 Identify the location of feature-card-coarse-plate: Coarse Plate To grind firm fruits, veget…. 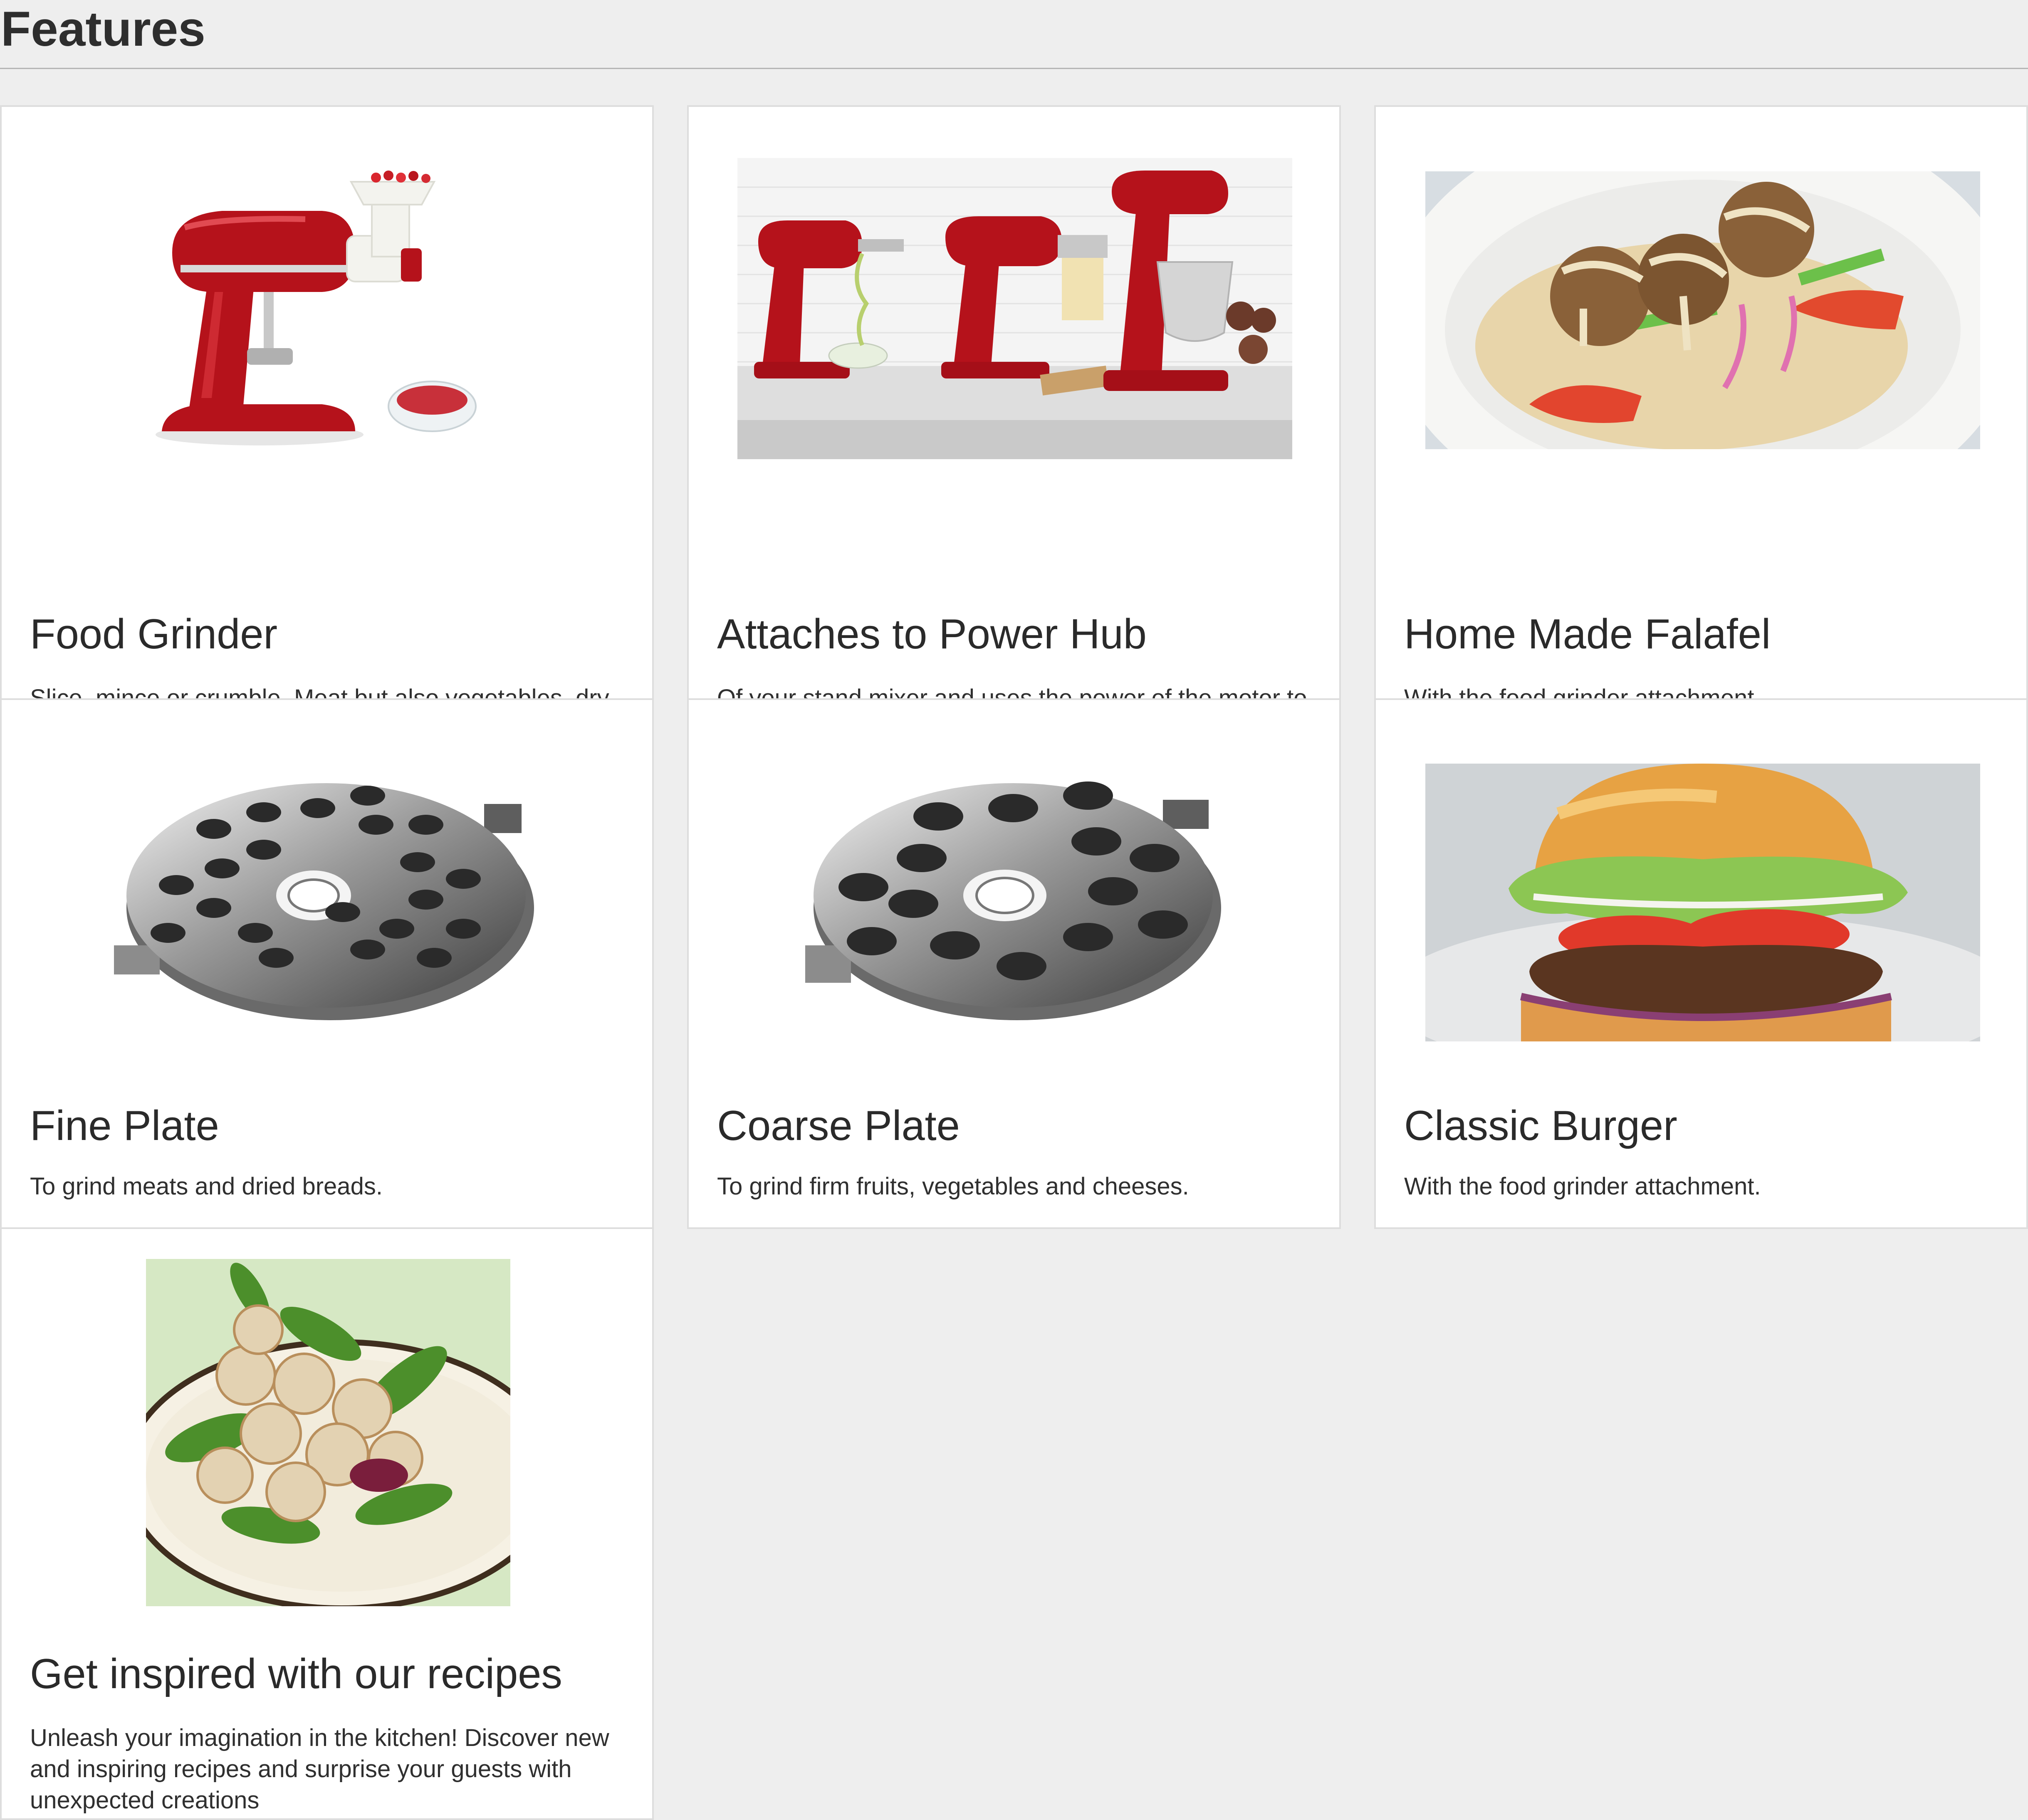
(1014, 963).